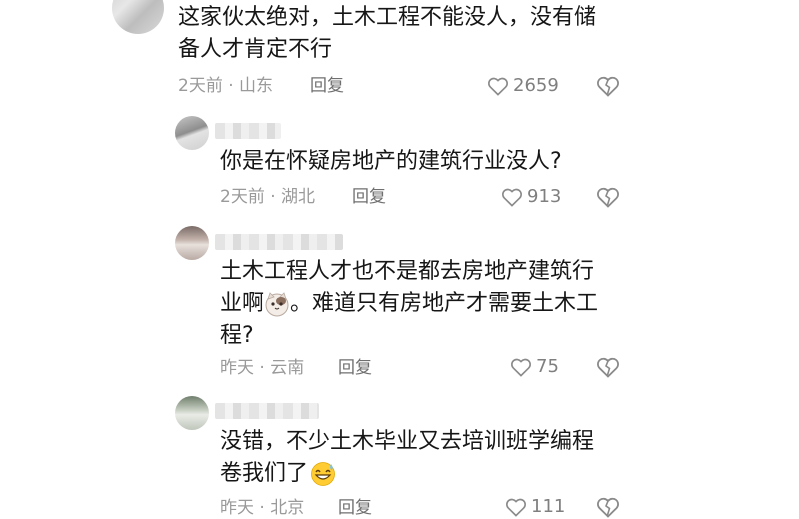  What do you see at coordinates (277, 304) in the screenshot?
I see `cat-face-icon` at bounding box center [277, 304].